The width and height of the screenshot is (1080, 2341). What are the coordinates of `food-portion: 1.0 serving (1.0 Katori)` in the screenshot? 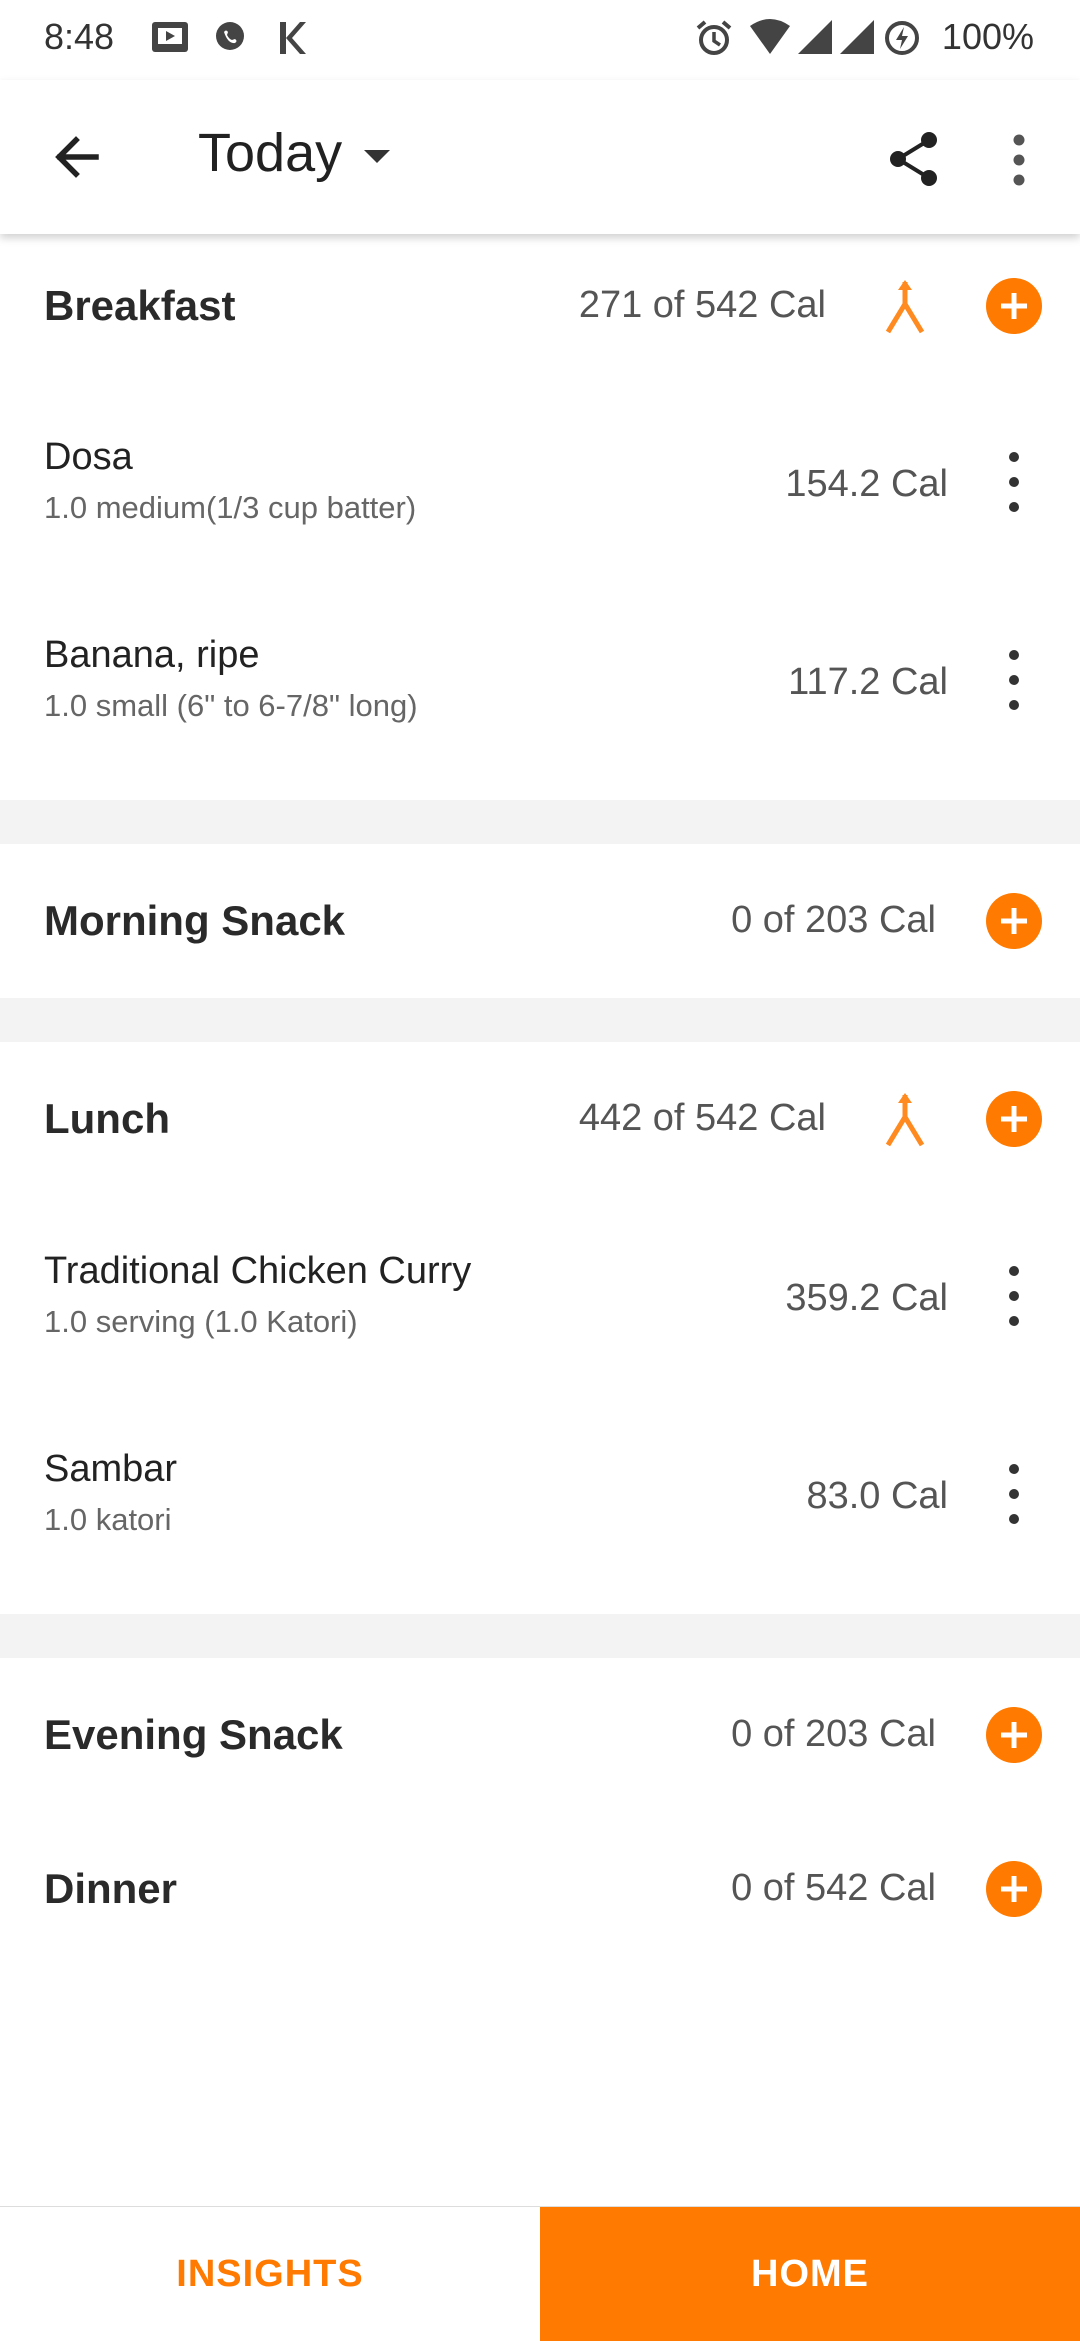 It's located at (201, 1321).